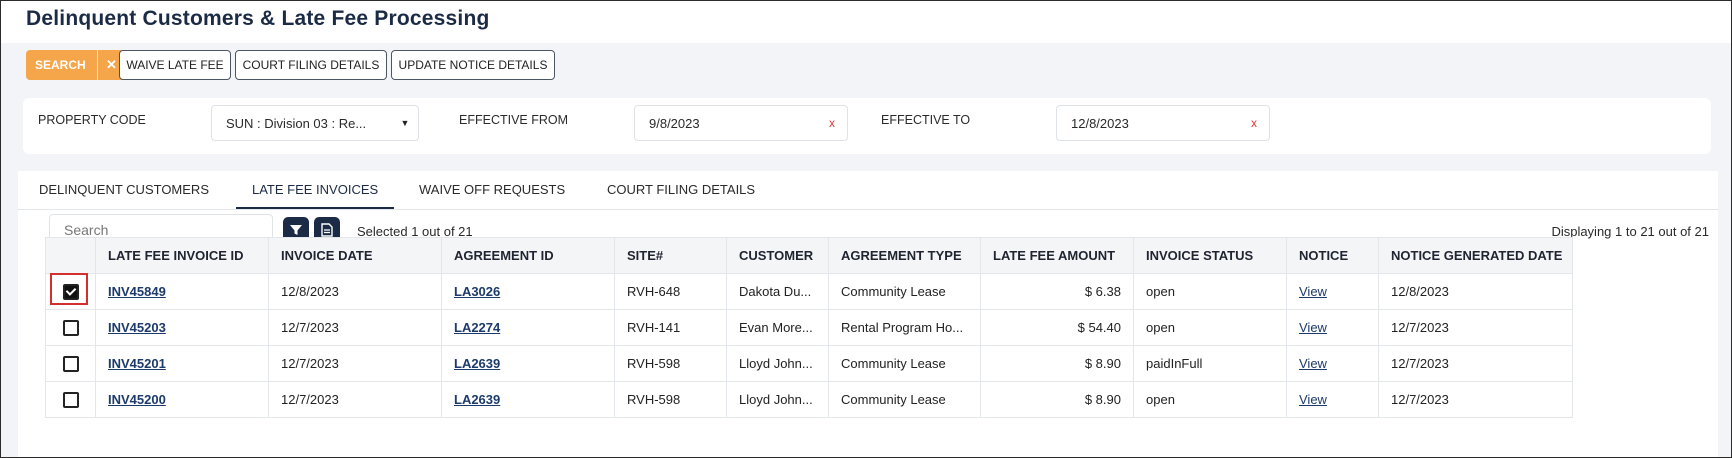 The height and width of the screenshot is (458, 1732). Describe the element at coordinates (777, 255) in the screenshot. I see `column-header: CUSTOMER` at that location.